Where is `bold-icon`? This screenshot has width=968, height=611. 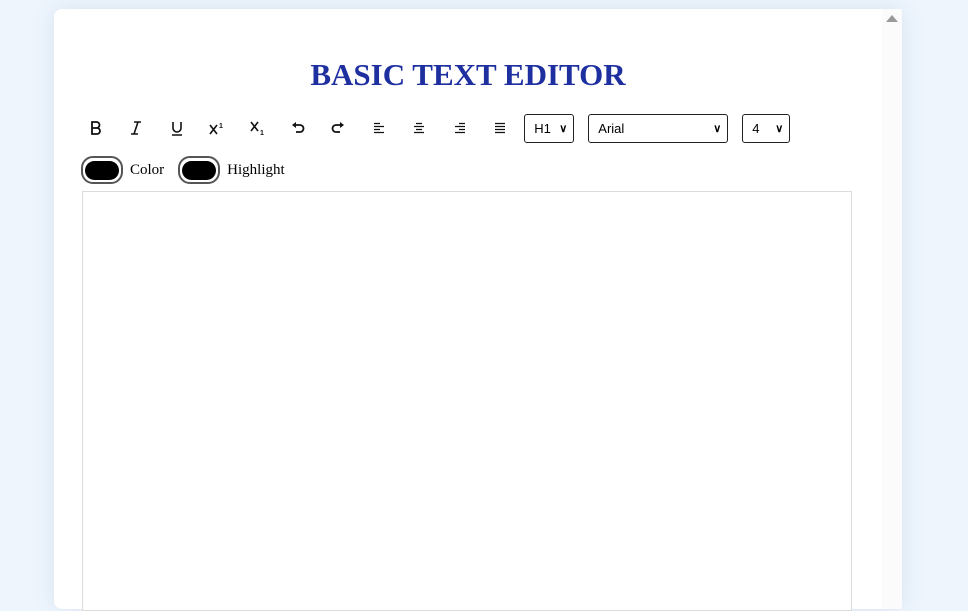
bold-icon is located at coordinates (96, 128).